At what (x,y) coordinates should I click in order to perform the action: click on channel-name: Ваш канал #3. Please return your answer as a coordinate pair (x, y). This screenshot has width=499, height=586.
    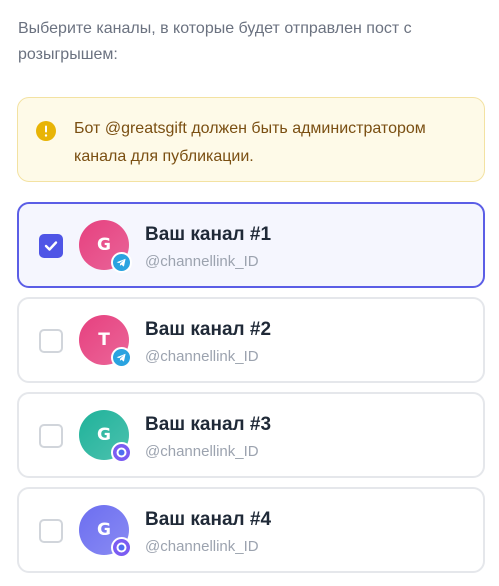
    Looking at the image, I should click on (208, 424).